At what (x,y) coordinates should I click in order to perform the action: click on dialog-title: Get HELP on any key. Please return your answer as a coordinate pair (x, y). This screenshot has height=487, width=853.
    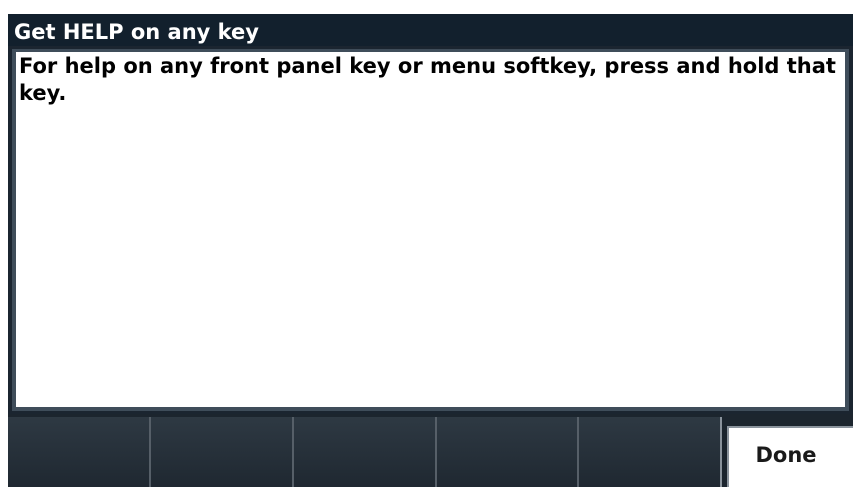
    Looking at the image, I should click on (430, 30).